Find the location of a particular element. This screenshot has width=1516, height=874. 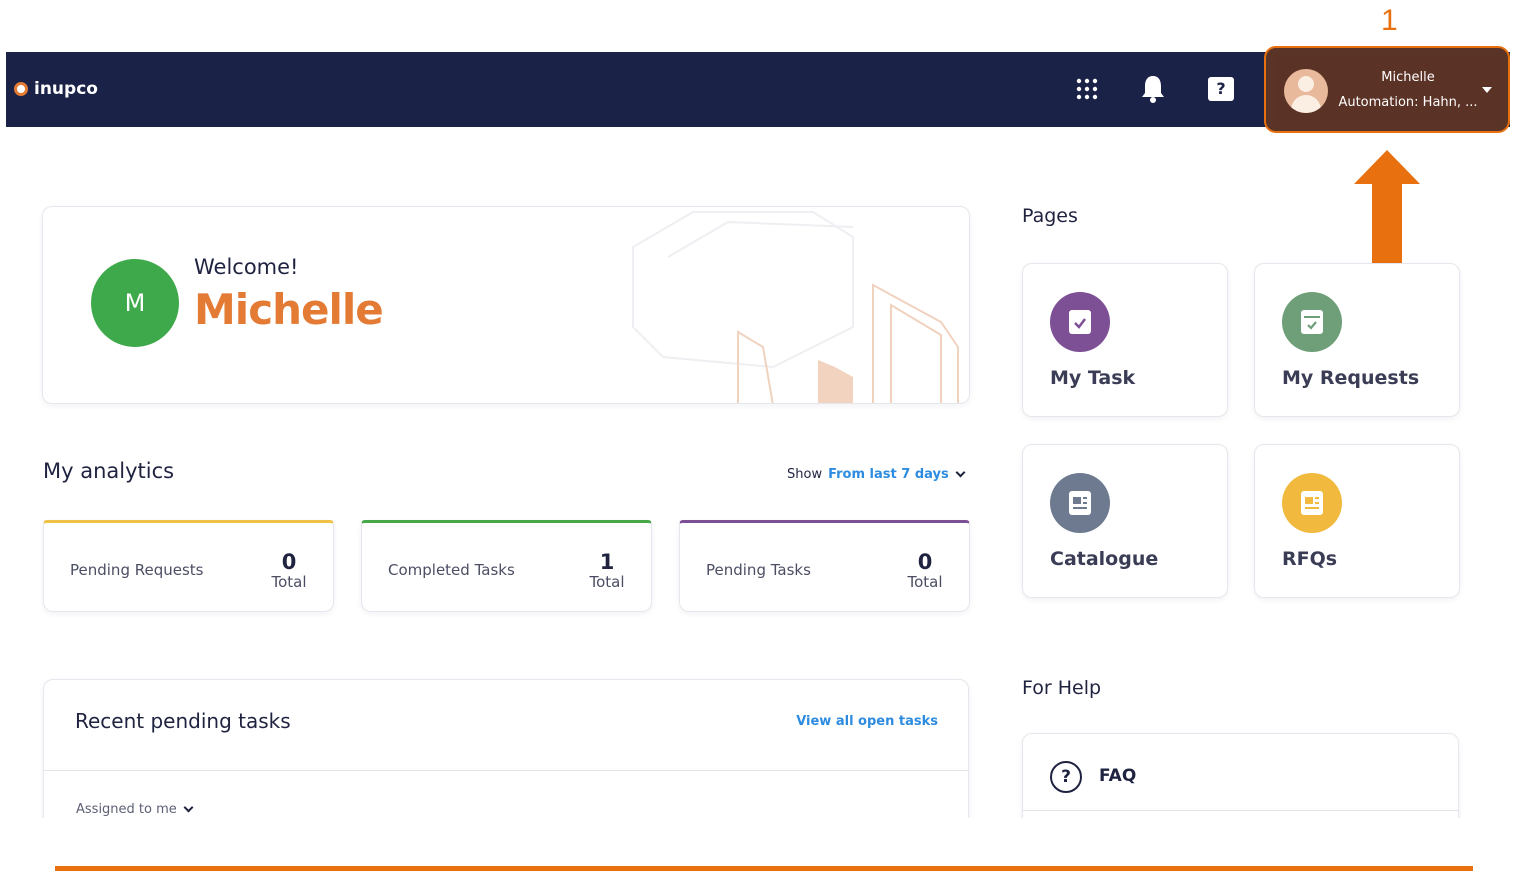

help-icon: ? is located at coordinates (1221, 89).